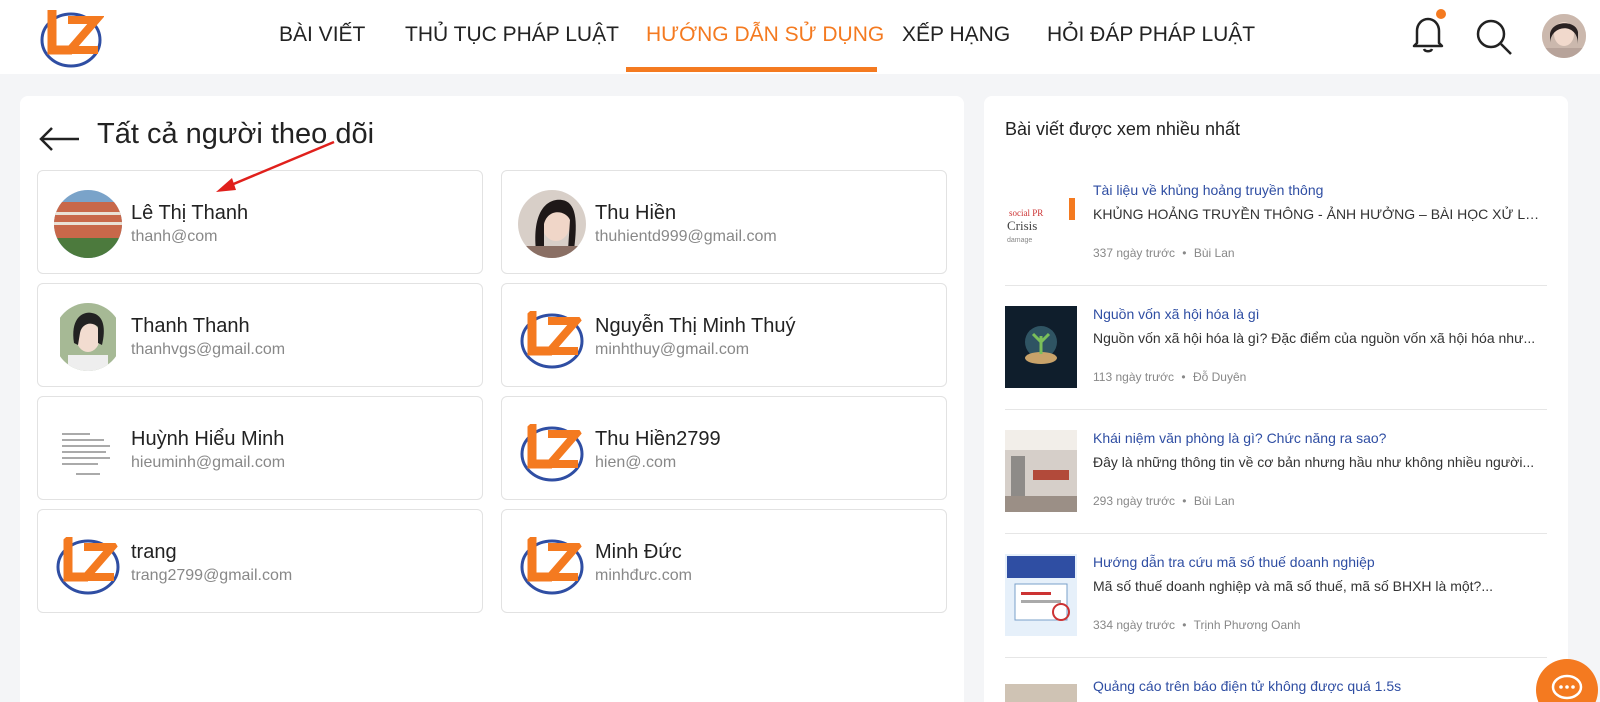 The image size is (1600, 702). I want to click on article-meta: 113 ngày trước • Đỗ Duyên, so click(1169, 377).